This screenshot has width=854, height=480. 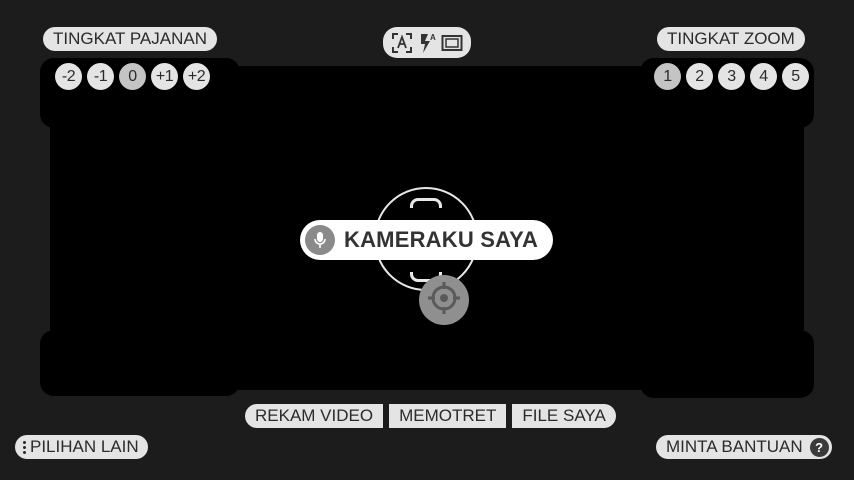 I want to click on tab-my-files: FILE SAYA, so click(x=564, y=416).